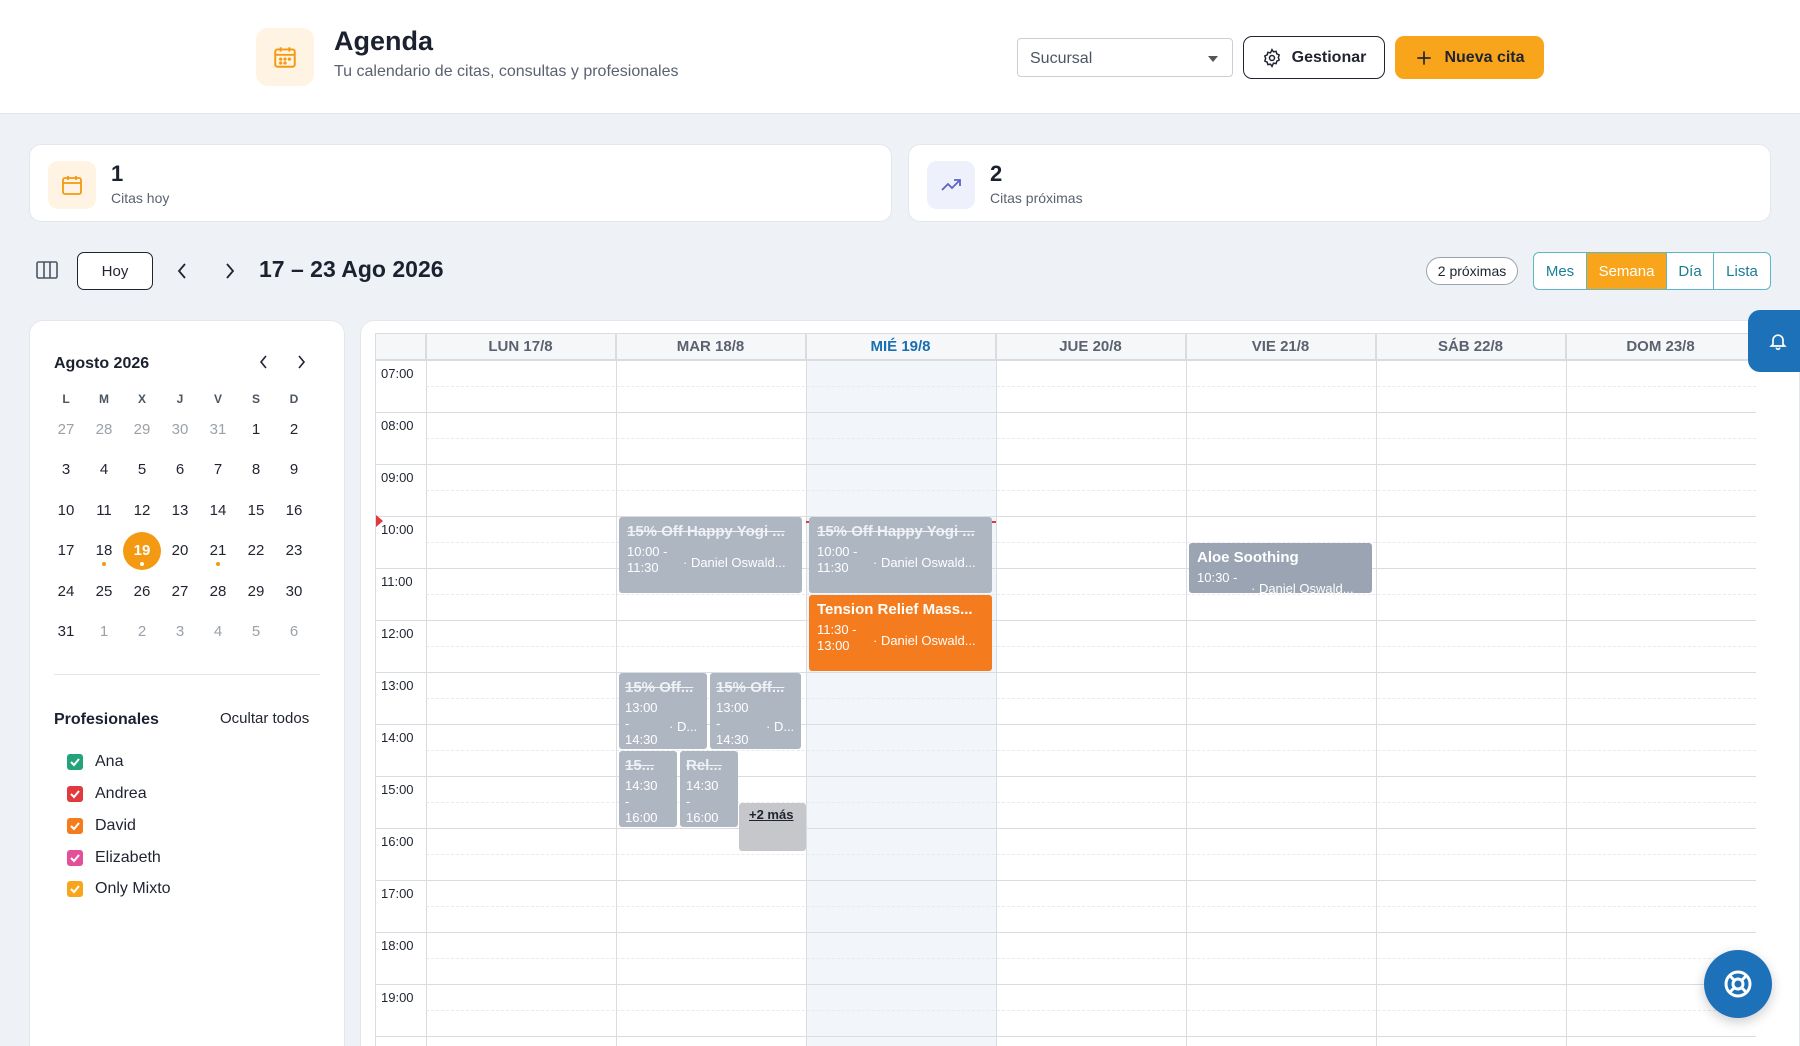  What do you see at coordinates (101, 826) in the screenshot?
I see `professional-item: David` at bounding box center [101, 826].